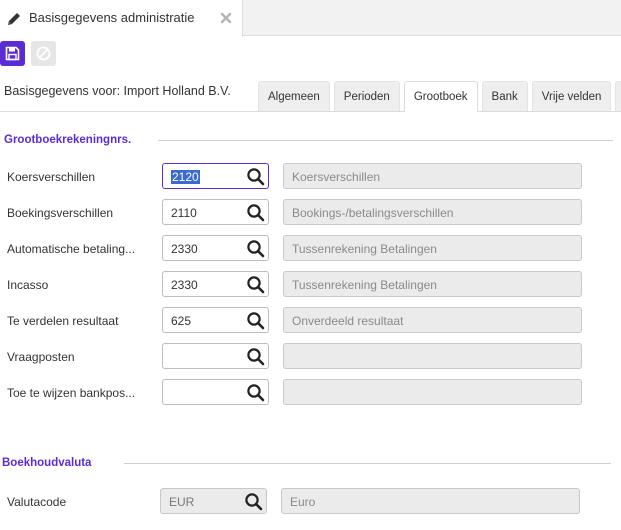 This screenshot has height=530, width=621. Describe the element at coordinates (185, 177) in the screenshot. I see `ledger-code-value: 2120` at that location.